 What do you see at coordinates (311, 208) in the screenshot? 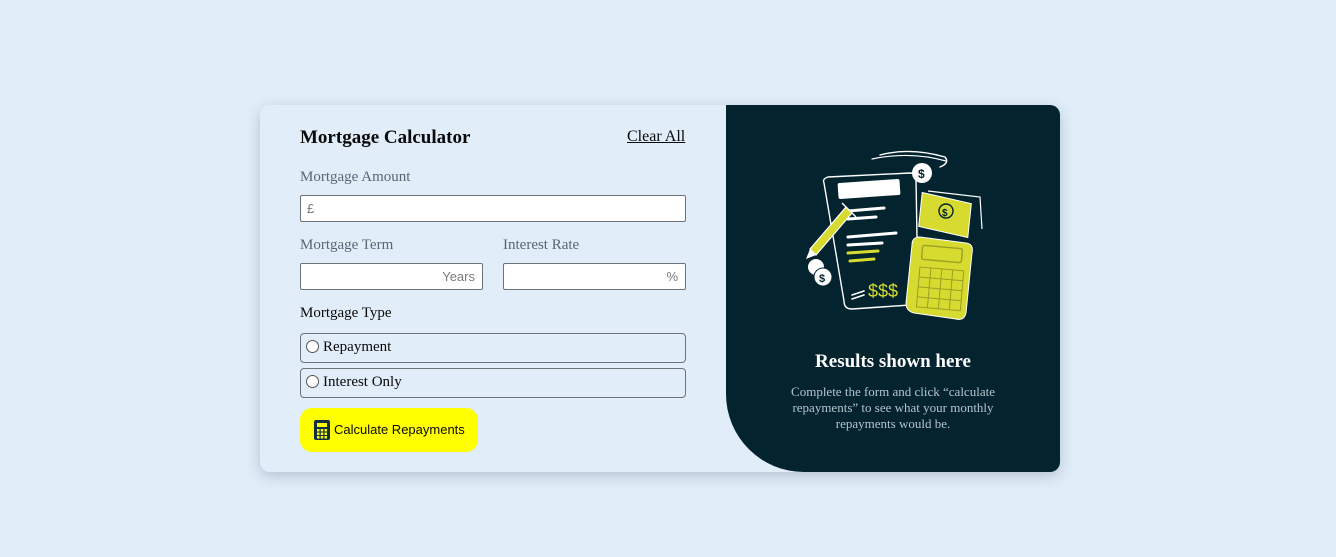
I see `currency-prefix: £` at bounding box center [311, 208].